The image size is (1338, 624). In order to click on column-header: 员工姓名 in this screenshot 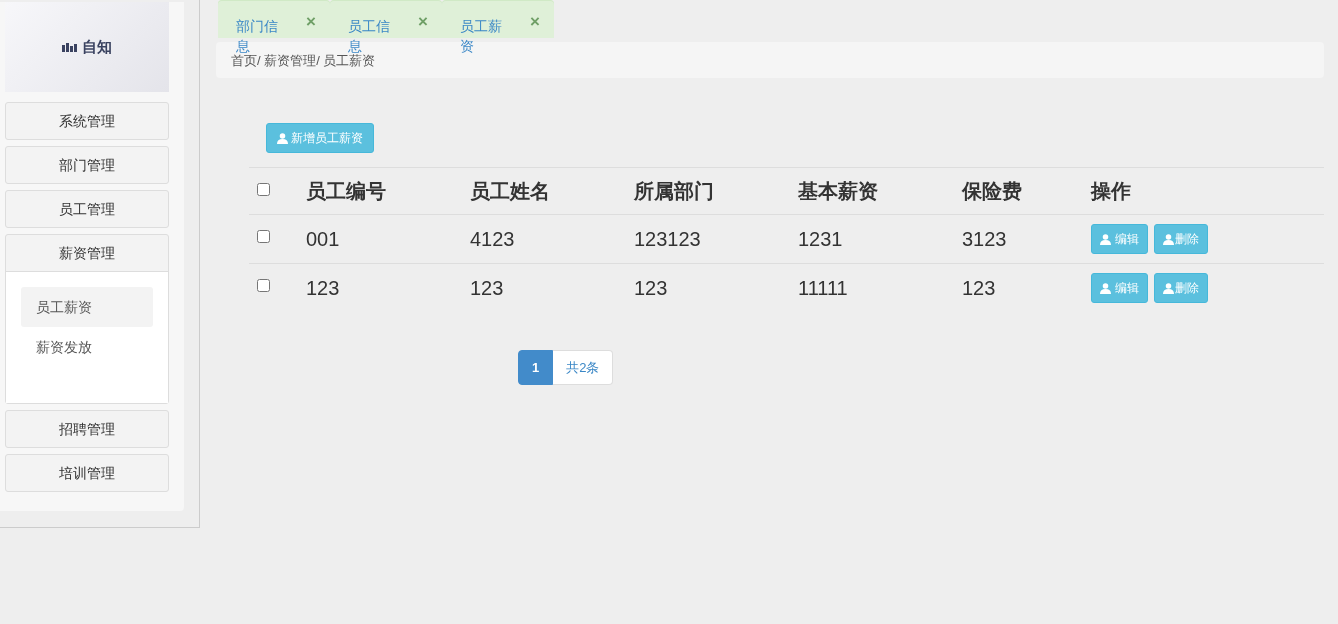, I will do `click(552, 191)`.